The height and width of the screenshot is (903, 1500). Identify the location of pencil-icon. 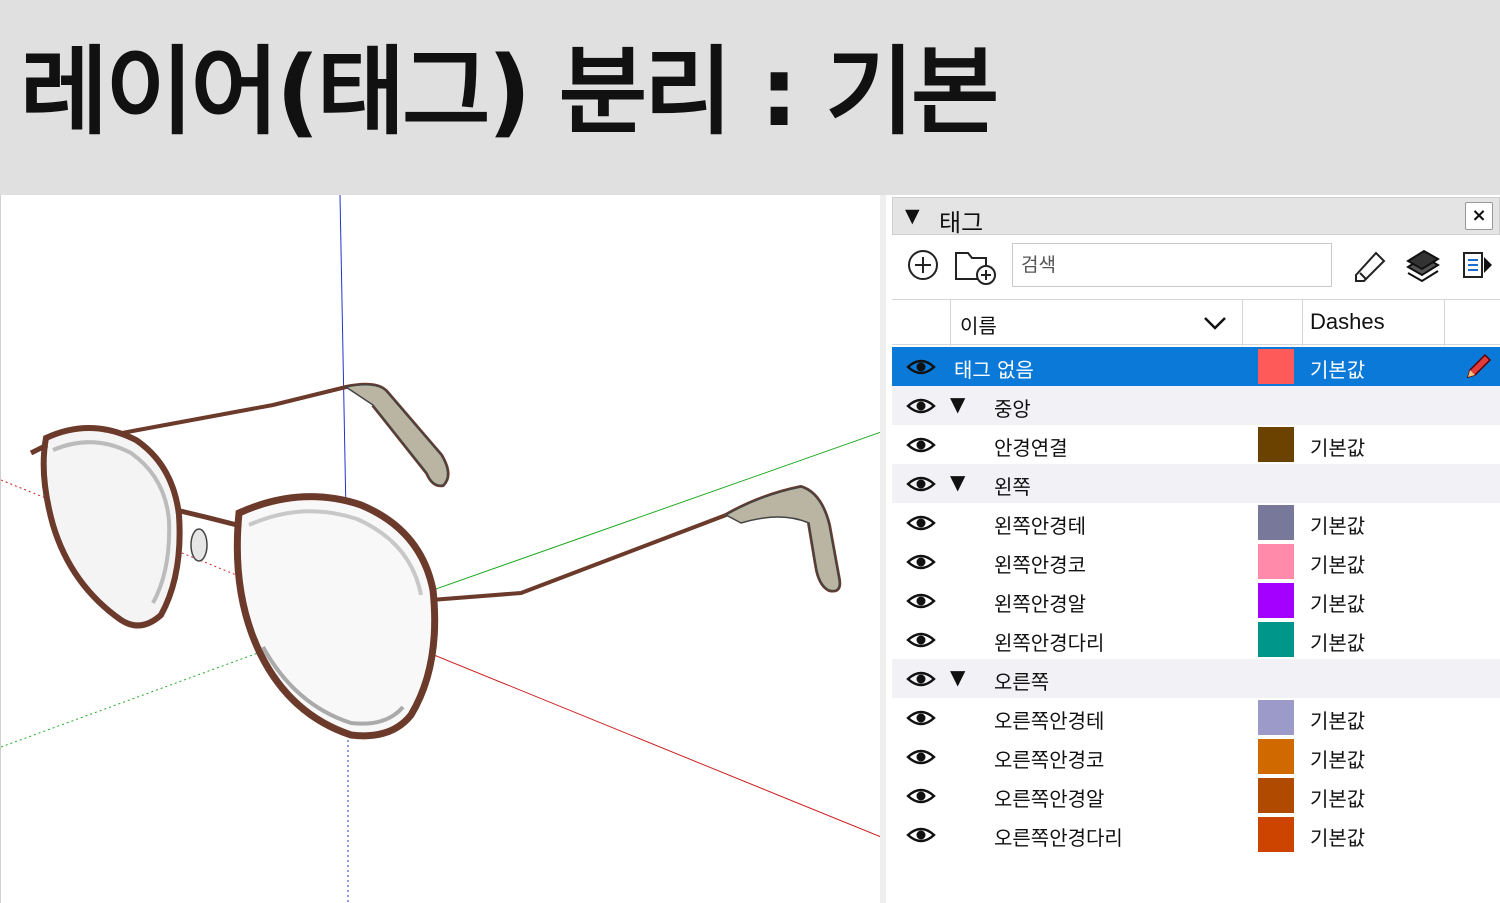
(1478, 367).